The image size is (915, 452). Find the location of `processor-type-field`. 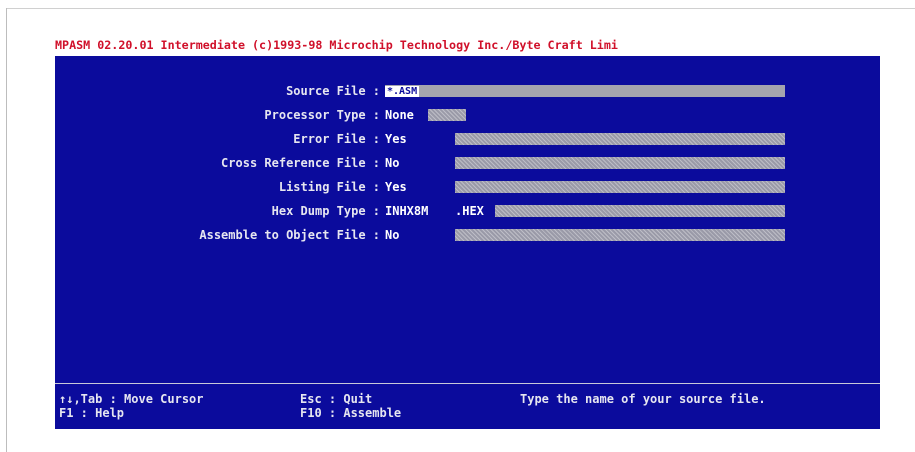

processor-type-field is located at coordinates (447, 115).